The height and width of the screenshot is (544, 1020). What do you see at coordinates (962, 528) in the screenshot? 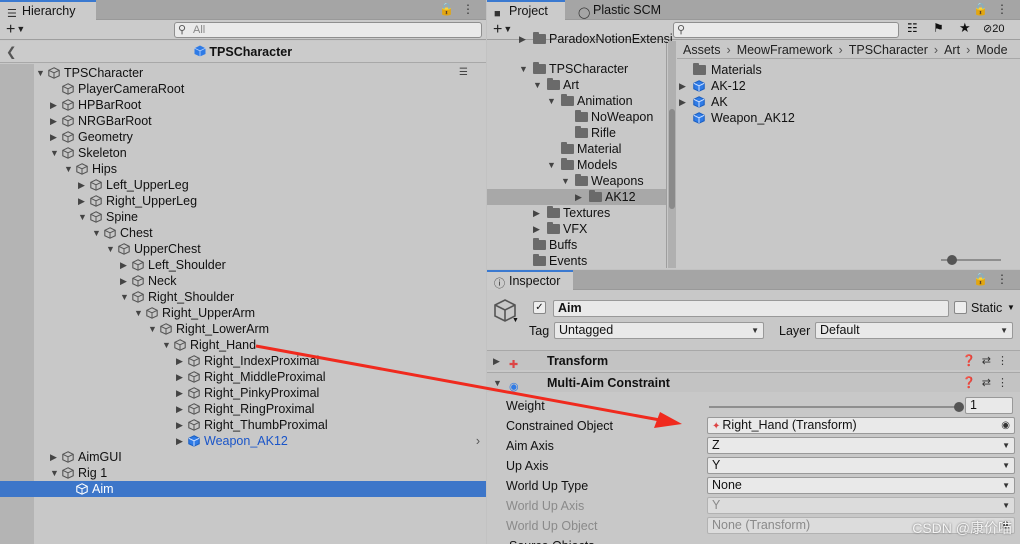
I see `watermark: CSDN @康价喵` at bounding box center [962, 528].